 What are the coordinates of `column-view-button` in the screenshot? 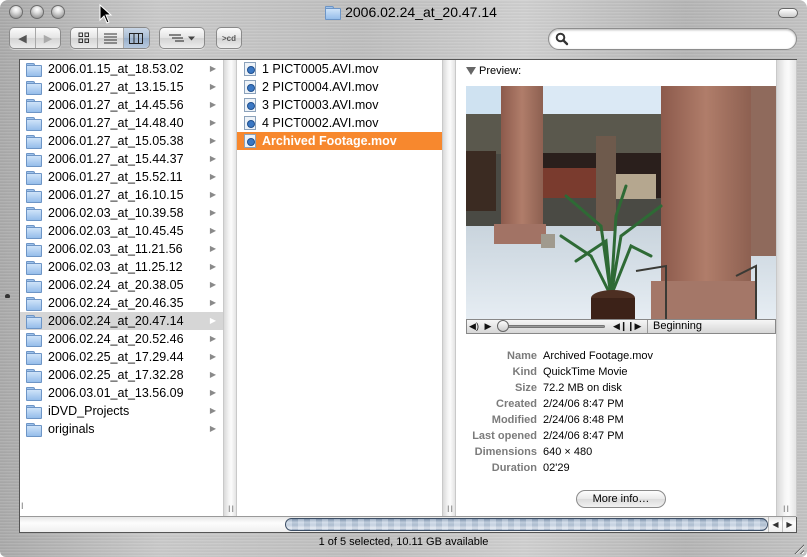 It's located at (135, 38).